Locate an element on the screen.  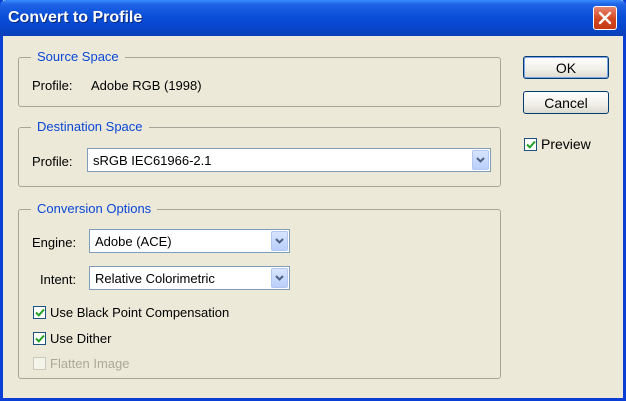
engine-value: Adobe (ACE) is located at coordinates (133, 241).